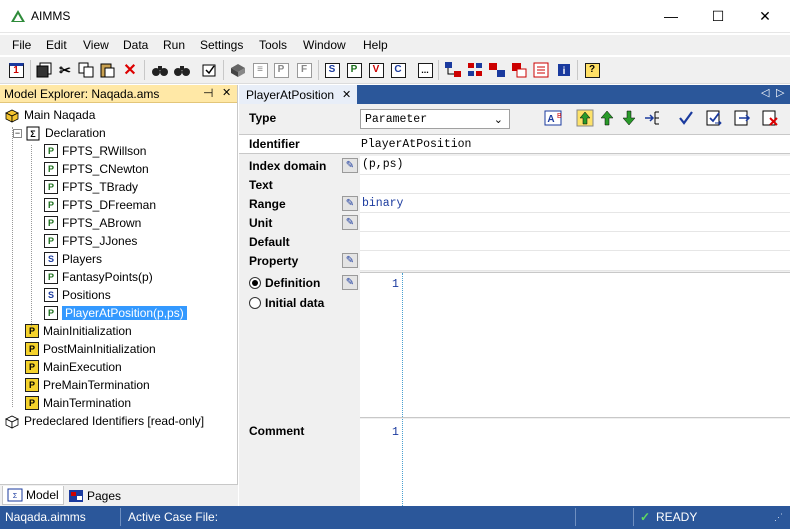 The height and width of the screenshot is (529, 790). What do you see at coordinates (346, 94) in the screenshot?
I see `close-tab-icon: ✕` at bounding box center [346, 94].